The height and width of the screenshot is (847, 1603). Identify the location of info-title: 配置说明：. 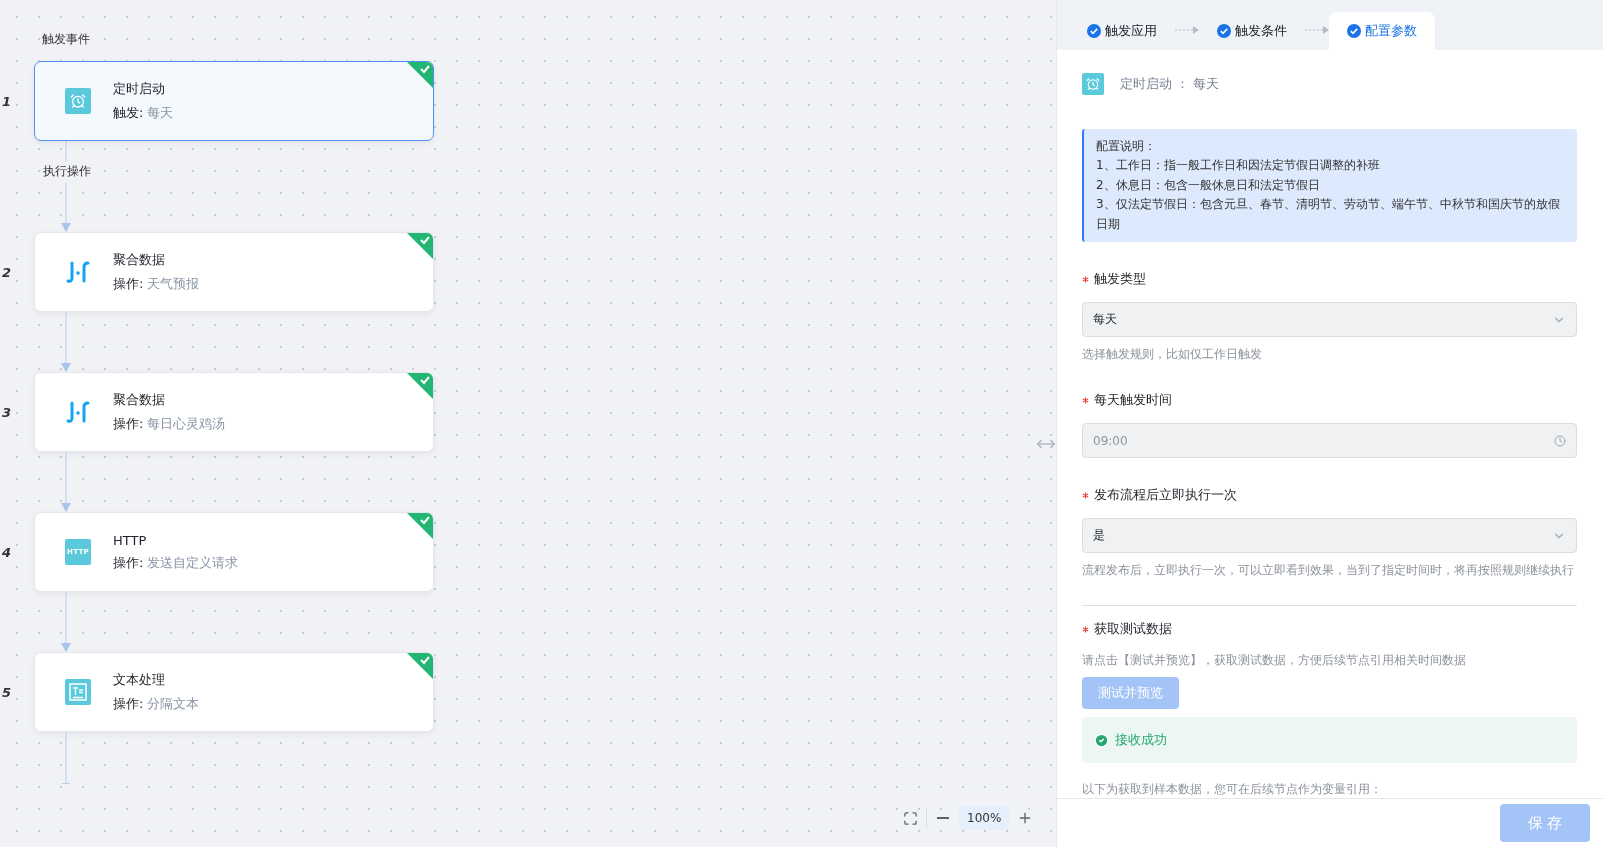
(1126, 146).